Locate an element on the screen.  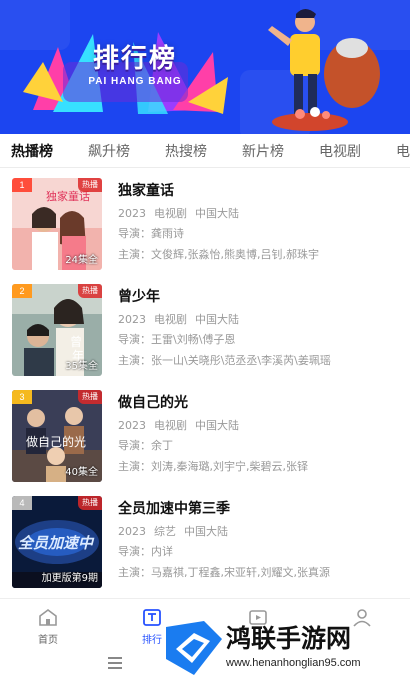
nav-home: 首页 is located at coordinates (48, 626).